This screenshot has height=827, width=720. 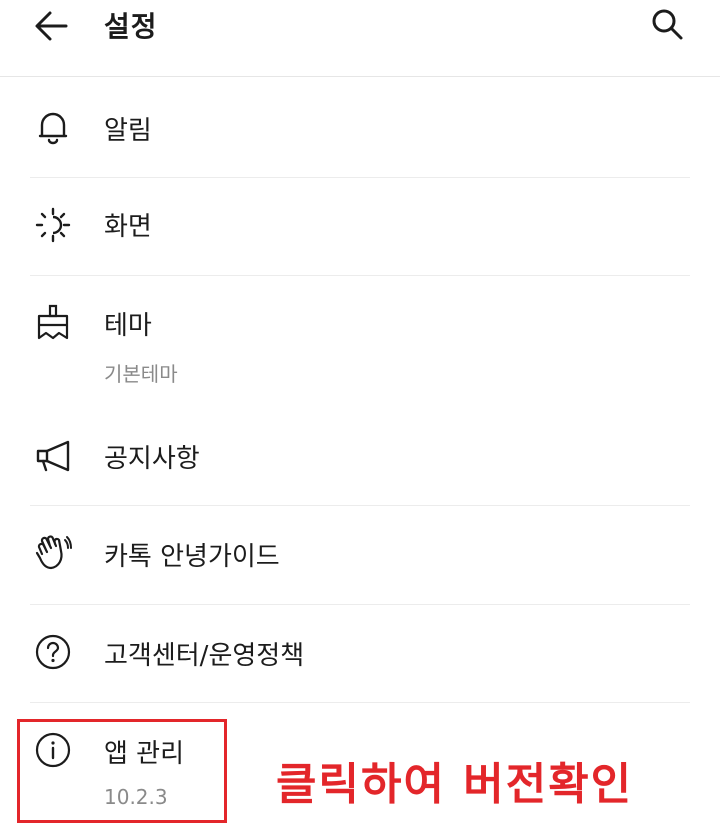 What do you see at coordinates (360, 555) in the screenshot?
I see `settings-item-guide: 카톡 안녕가이드` at bounding box center [360, 555].